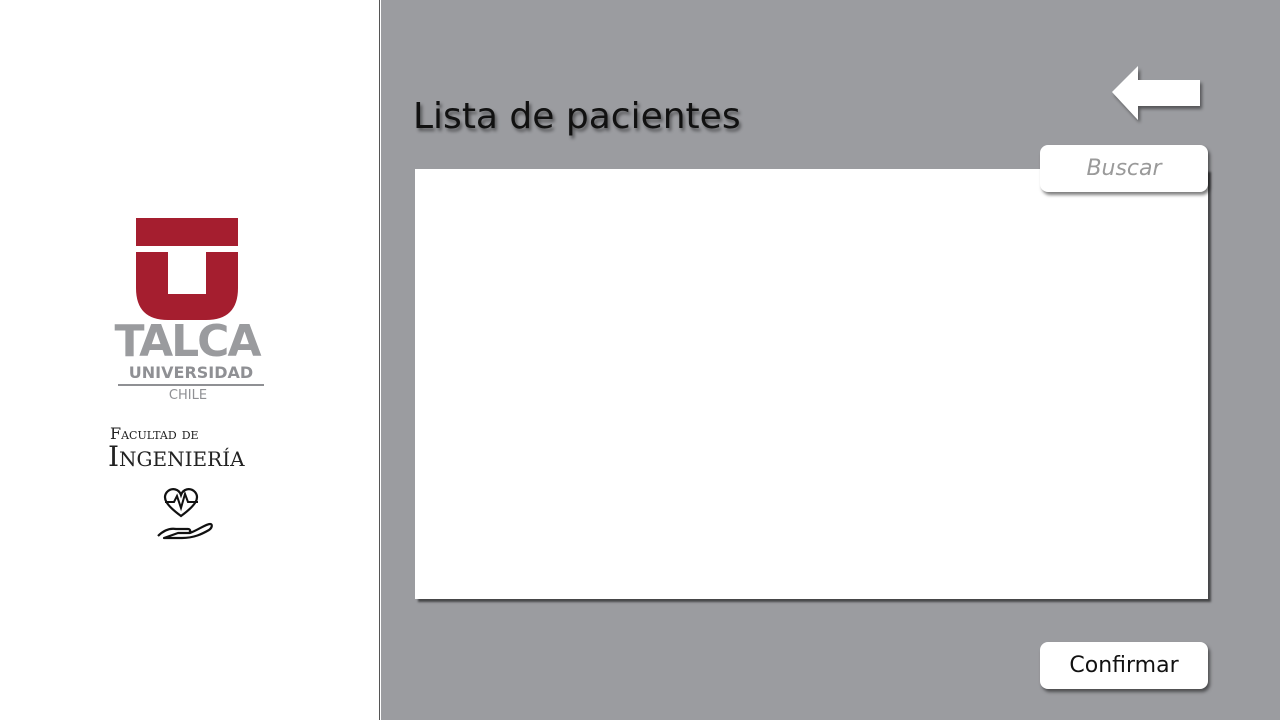 The height and width of the screenshot is (720, 1280). I want to click on university-shield-logo, so click(187, 269).